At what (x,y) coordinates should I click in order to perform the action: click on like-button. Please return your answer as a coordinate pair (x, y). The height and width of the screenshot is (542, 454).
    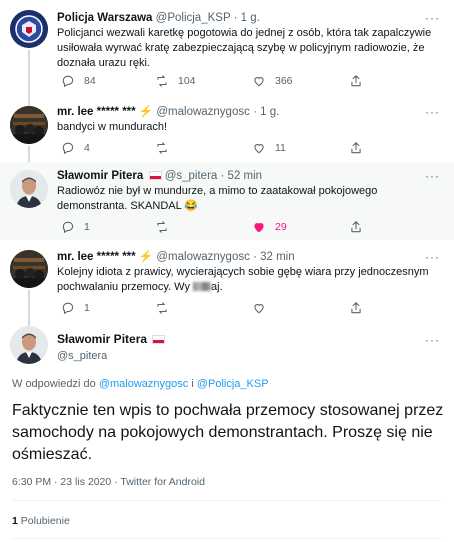
    Looking at the image, I should click on (259, 308).